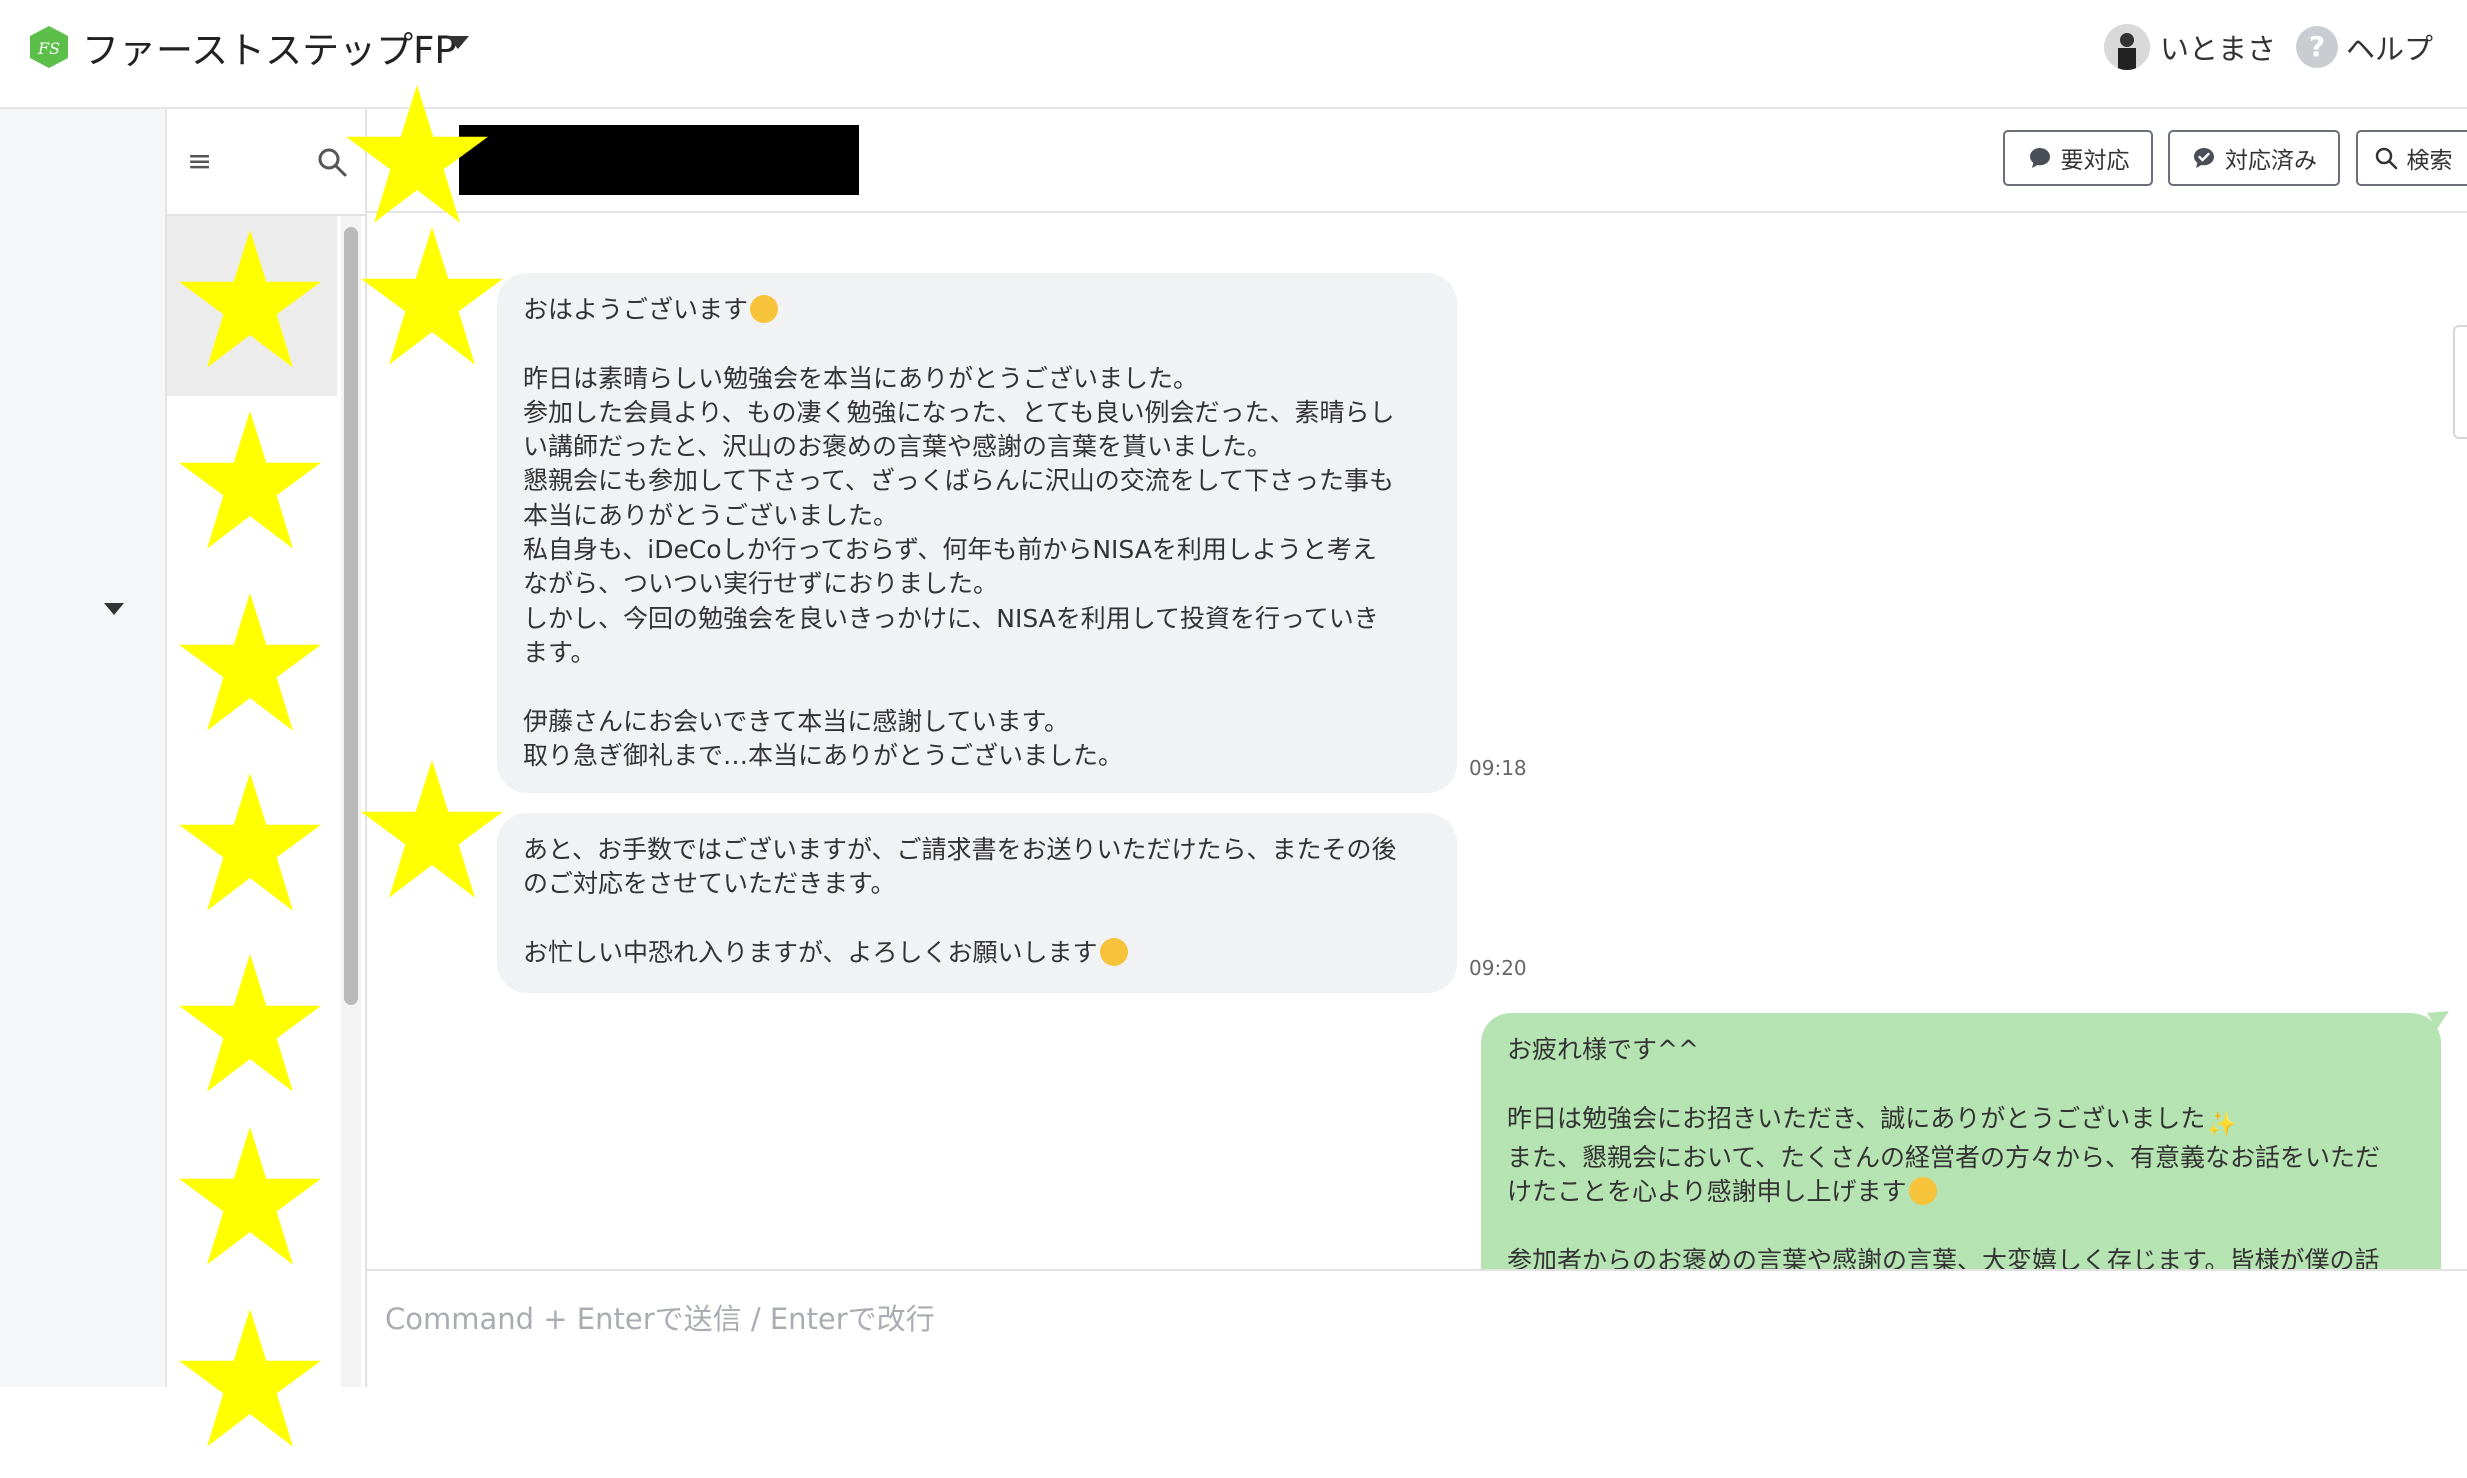  I want to click on user-avatar, so click(2127, 47).